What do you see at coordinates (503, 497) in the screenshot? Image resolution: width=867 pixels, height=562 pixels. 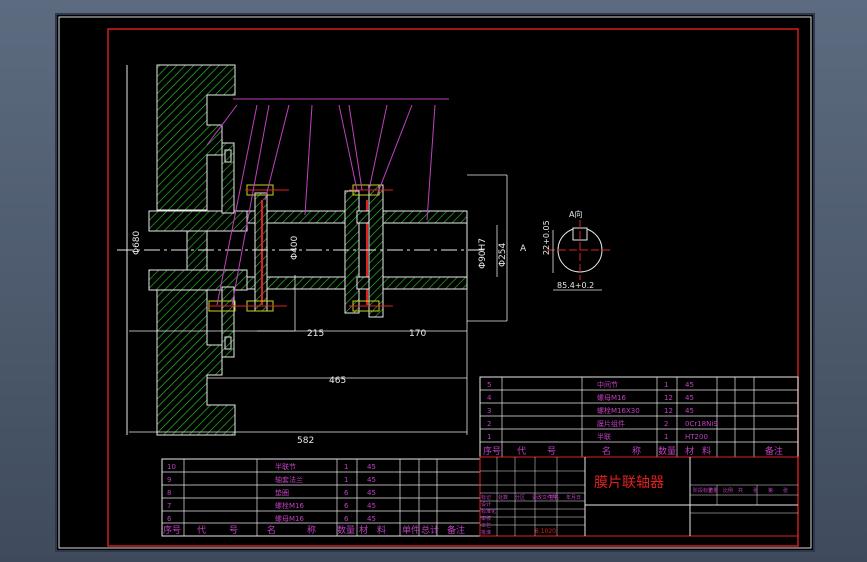 I see `title-block-label: 处数` at bounding box center [503, 497].